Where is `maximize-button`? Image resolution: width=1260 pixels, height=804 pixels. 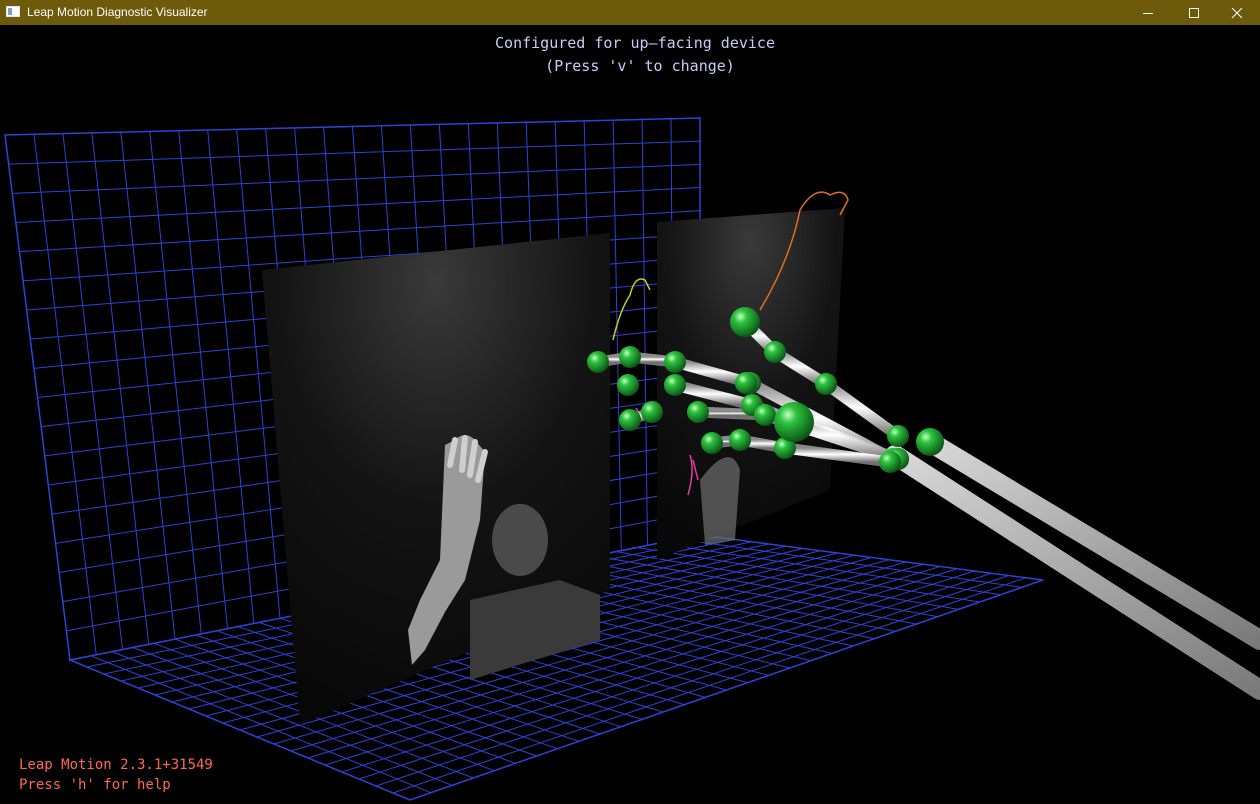
maximize-button is located at coordinates (1194, 12).